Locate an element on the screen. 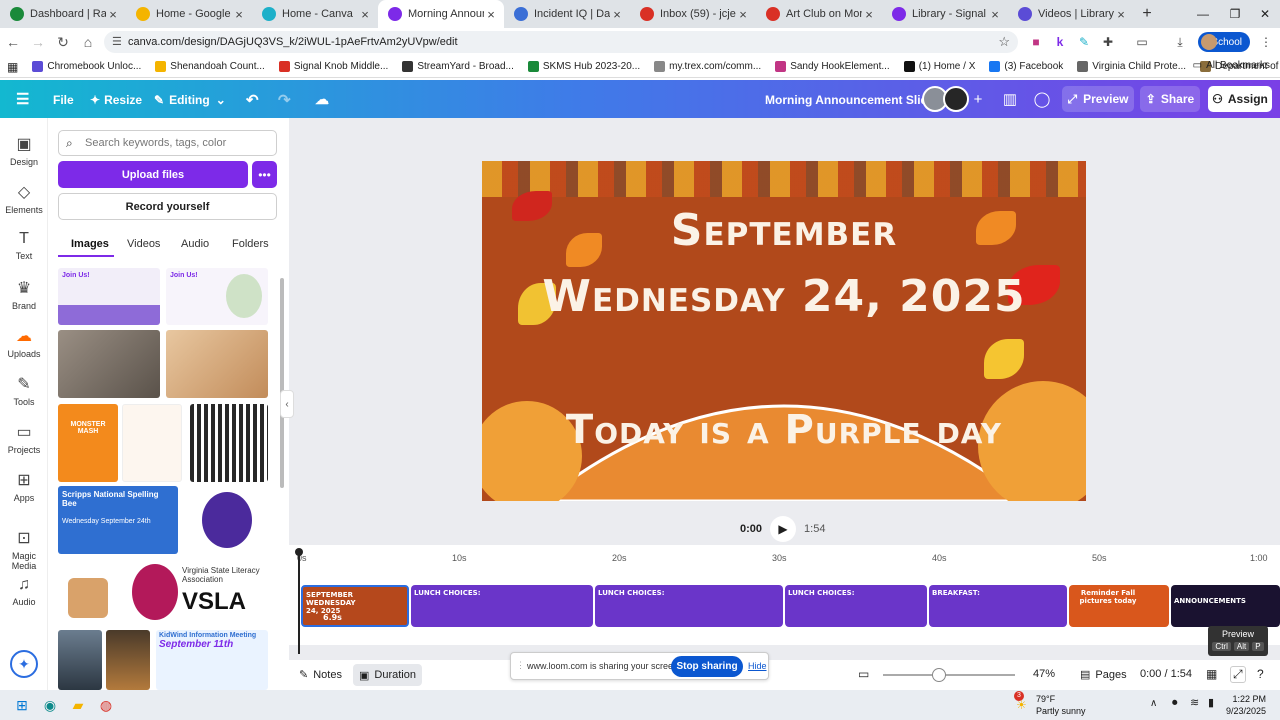 The height and width of the screenshot is (720, 1280). timeline-clip: Reminder Fall pictures today is located at coordinates (1119, 606).